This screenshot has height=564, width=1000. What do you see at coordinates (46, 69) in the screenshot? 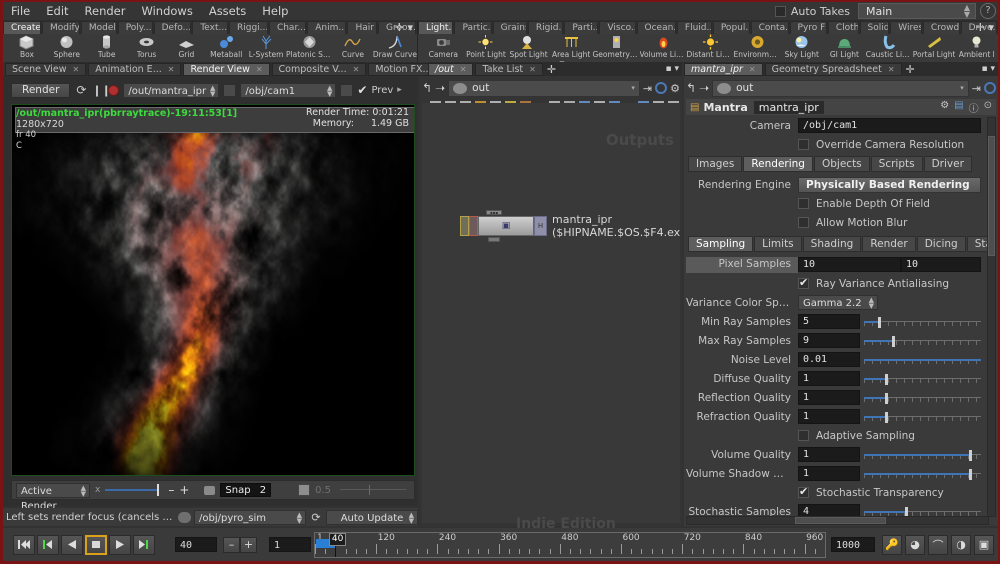
I see `pane-tab-scene-view: Scene View ✕` at bounding box center [46, 69].